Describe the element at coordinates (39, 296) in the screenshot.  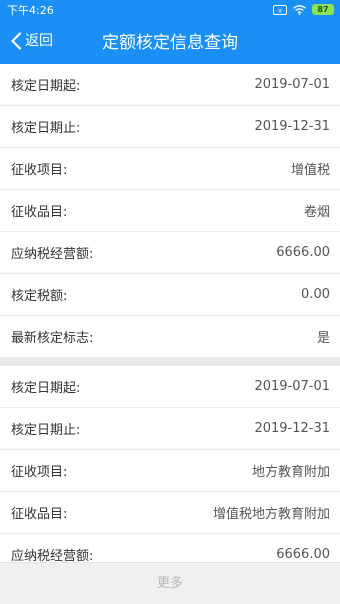
I see `field-label: 核定税额:` at that location.